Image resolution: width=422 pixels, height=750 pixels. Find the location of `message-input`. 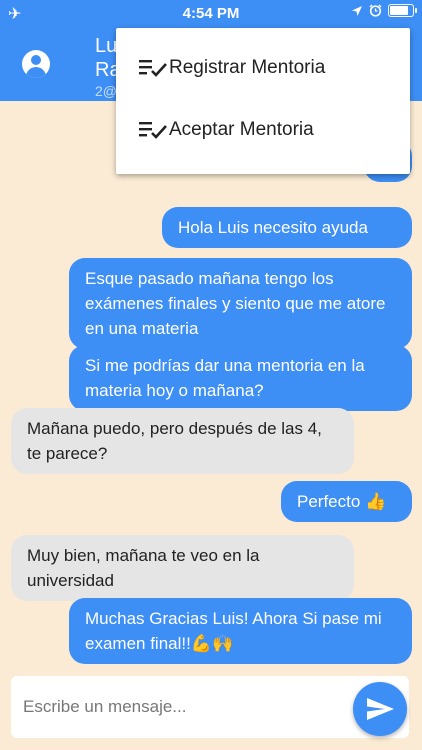

message-input is located at coordinates (183, 707).